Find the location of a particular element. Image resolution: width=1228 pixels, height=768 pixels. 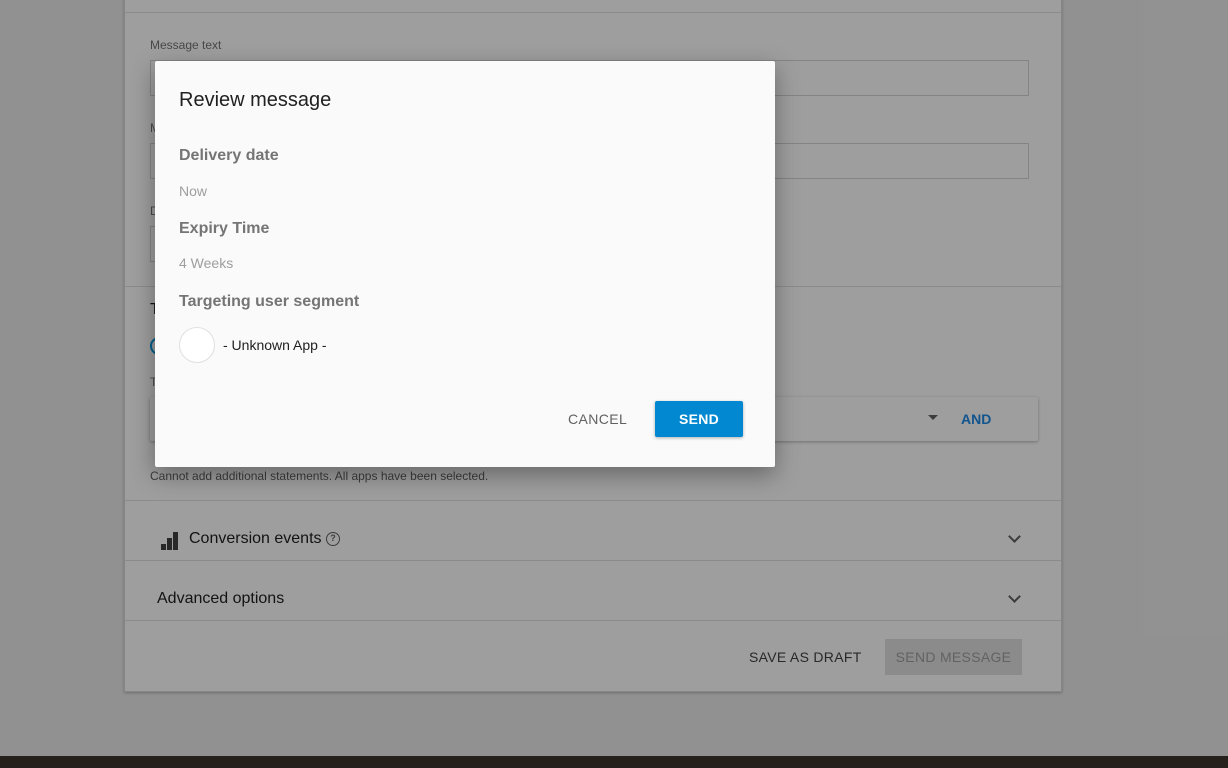

targeting-segment-heading: Targeting user segment is located at coordinates (269, 301).